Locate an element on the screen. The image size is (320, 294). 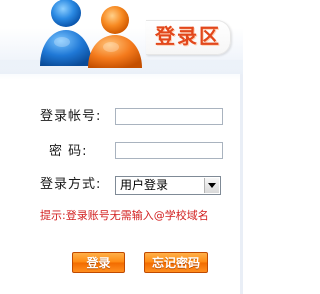
password-input is located at coordinates (169, 150).